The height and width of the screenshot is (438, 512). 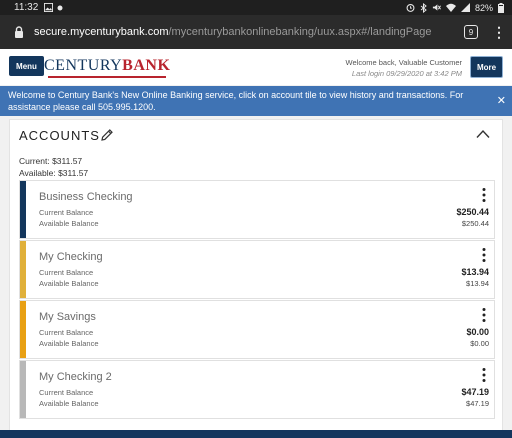 I want to click on current-balance-value: $250.44, so click(x=472, y=212).